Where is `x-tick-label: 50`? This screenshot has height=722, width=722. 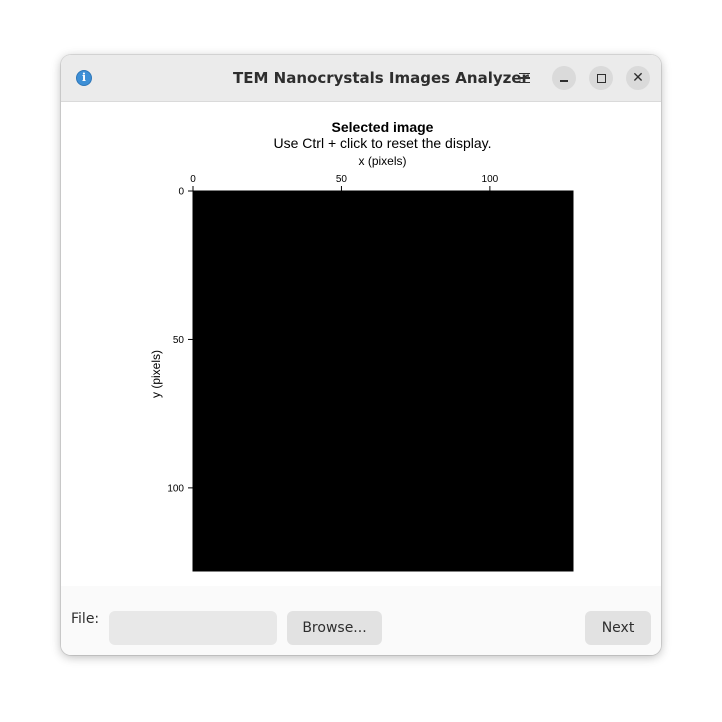 x-tick-label: 50 is located at coordinates (342, 179).